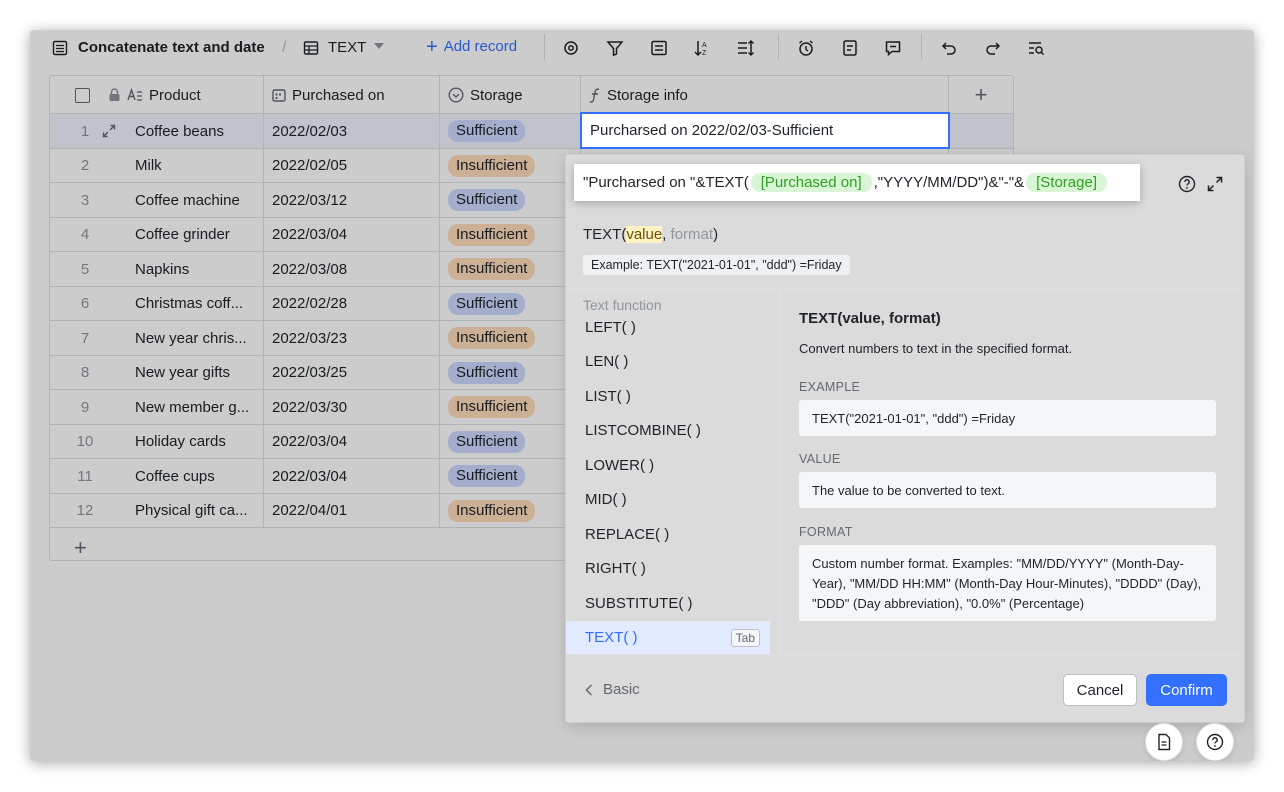 Image resolution: width=1284 pixels, height=792 pixels. What do you see at coordinates (195, 269) in the screenshot?
I see `cell-product: Napkins` at bounding box center [195, 269].